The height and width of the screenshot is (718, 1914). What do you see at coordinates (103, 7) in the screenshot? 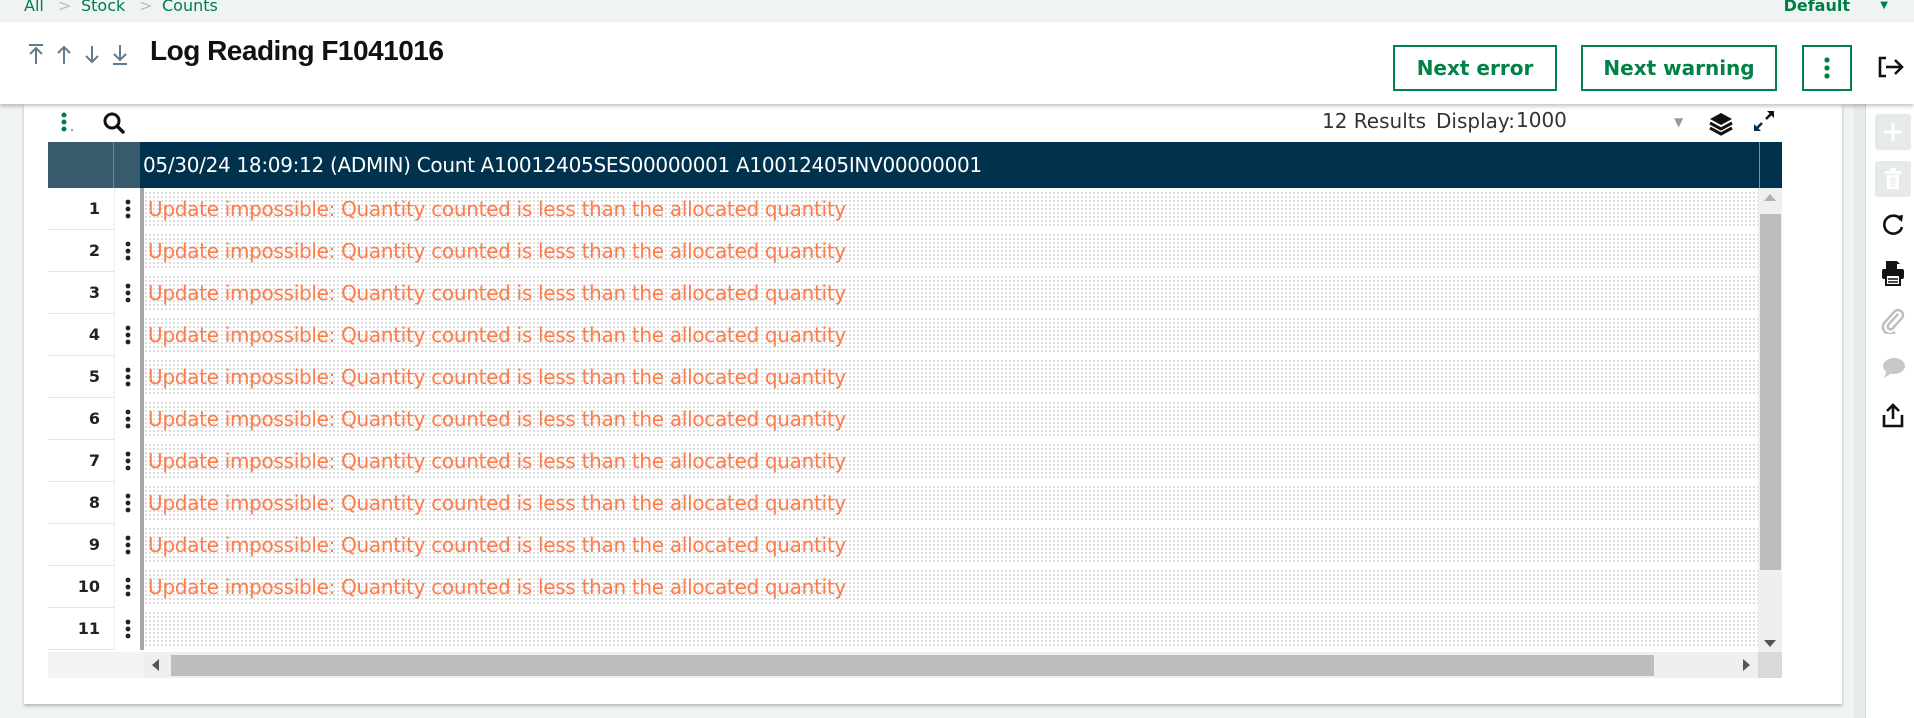
I see `breadcrumb-stock: Stock` at bounding box center [103, 7].